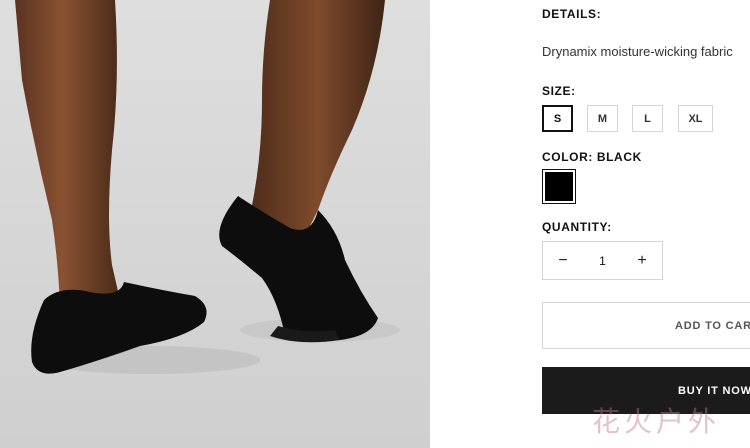 This screenshot has width=750, height=448. Describe the element at coordinates (647, 118) in the screenshot. I see `size-option-l: L` at that location.